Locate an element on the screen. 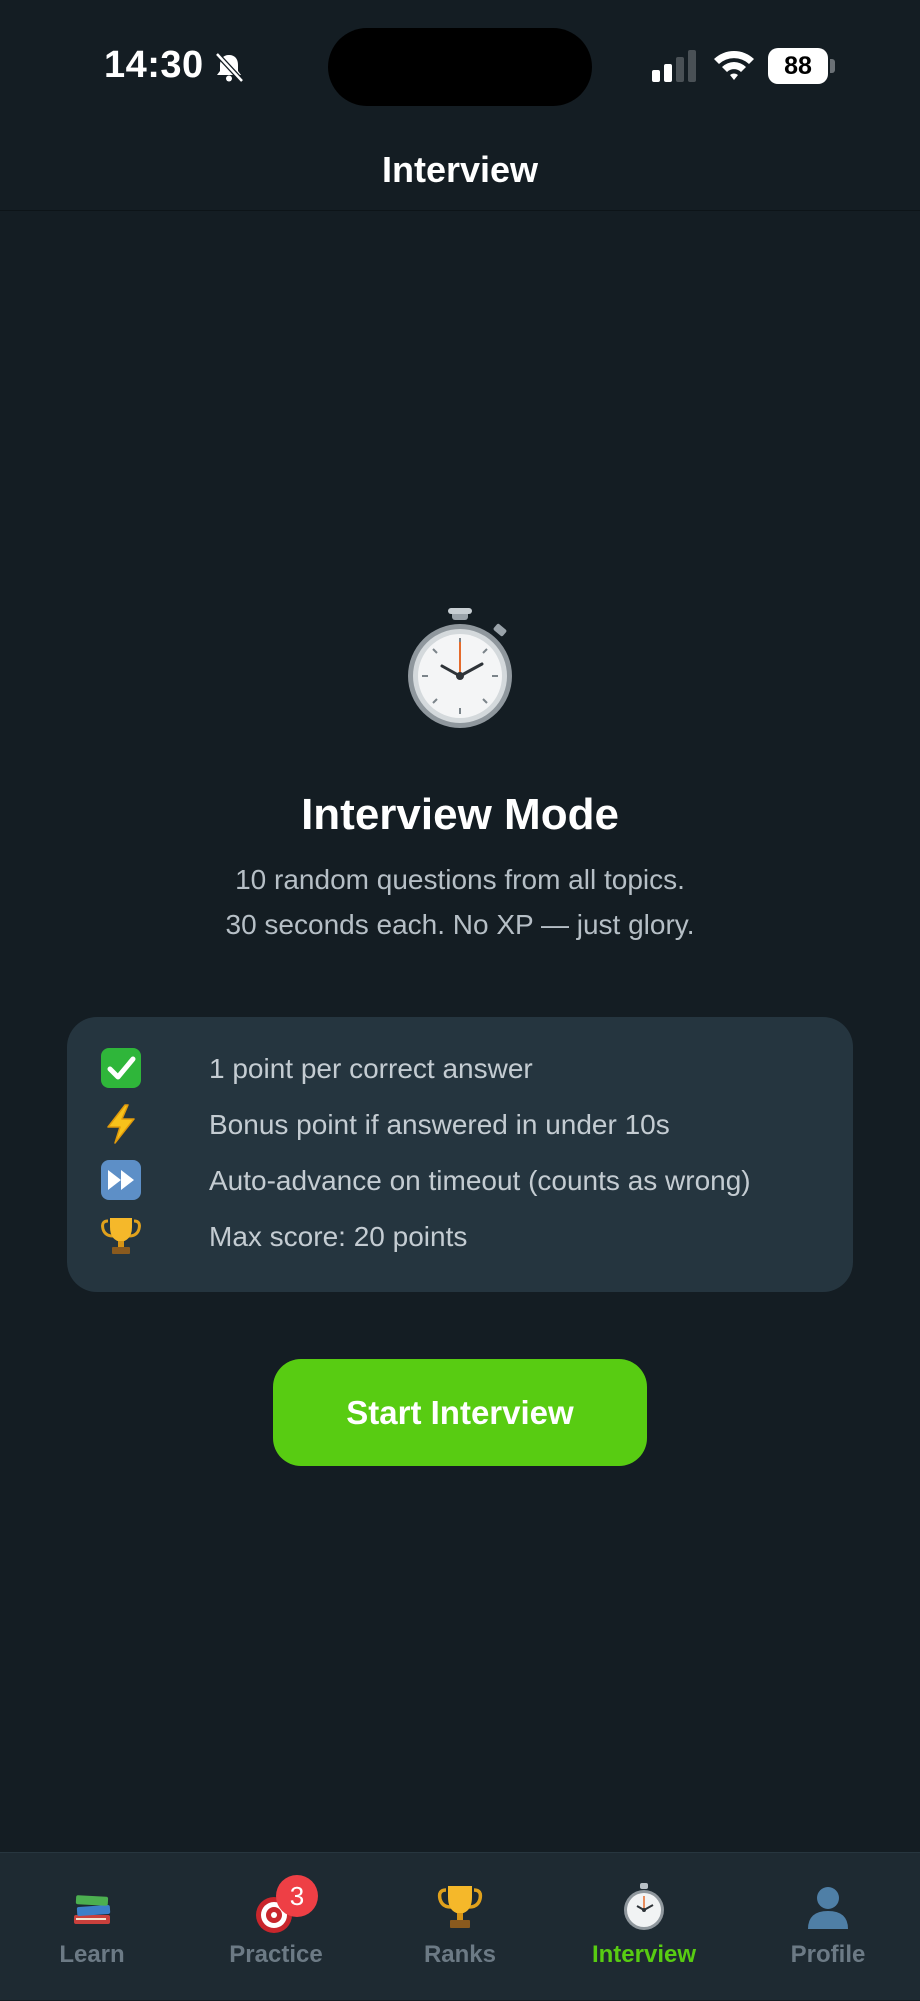 Image resolution: width=920 pixels, height=2001 pixels. rule-text: Max score: 20 points is located at coordinates (338, 1236).